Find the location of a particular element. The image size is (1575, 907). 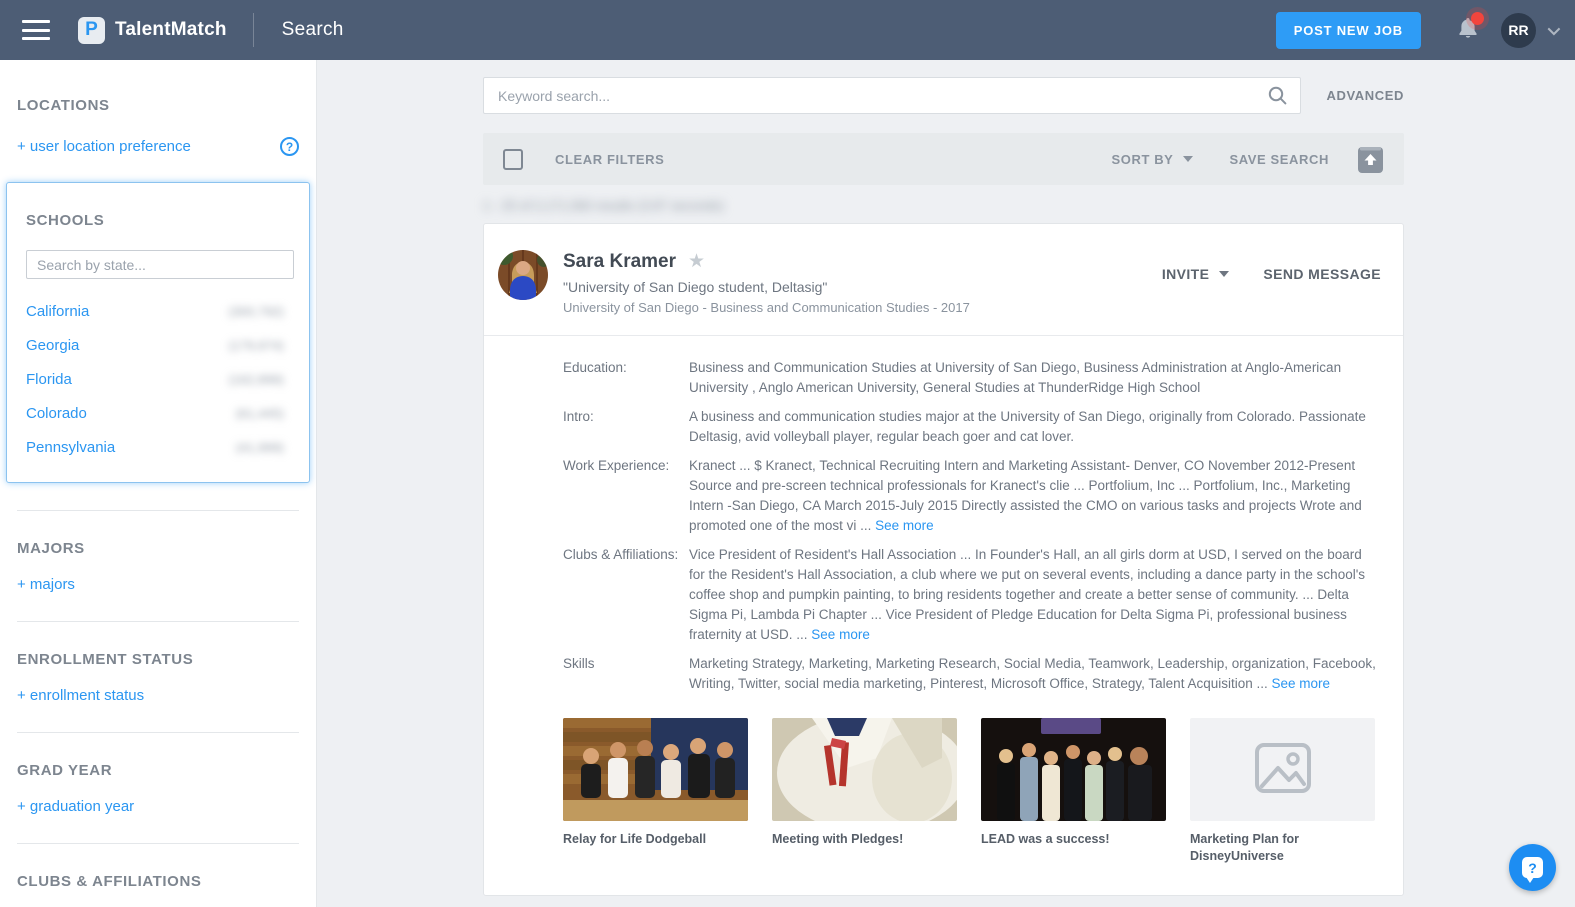

state-row-florida: Florida (162,899) is located at coordinates (158, 379).